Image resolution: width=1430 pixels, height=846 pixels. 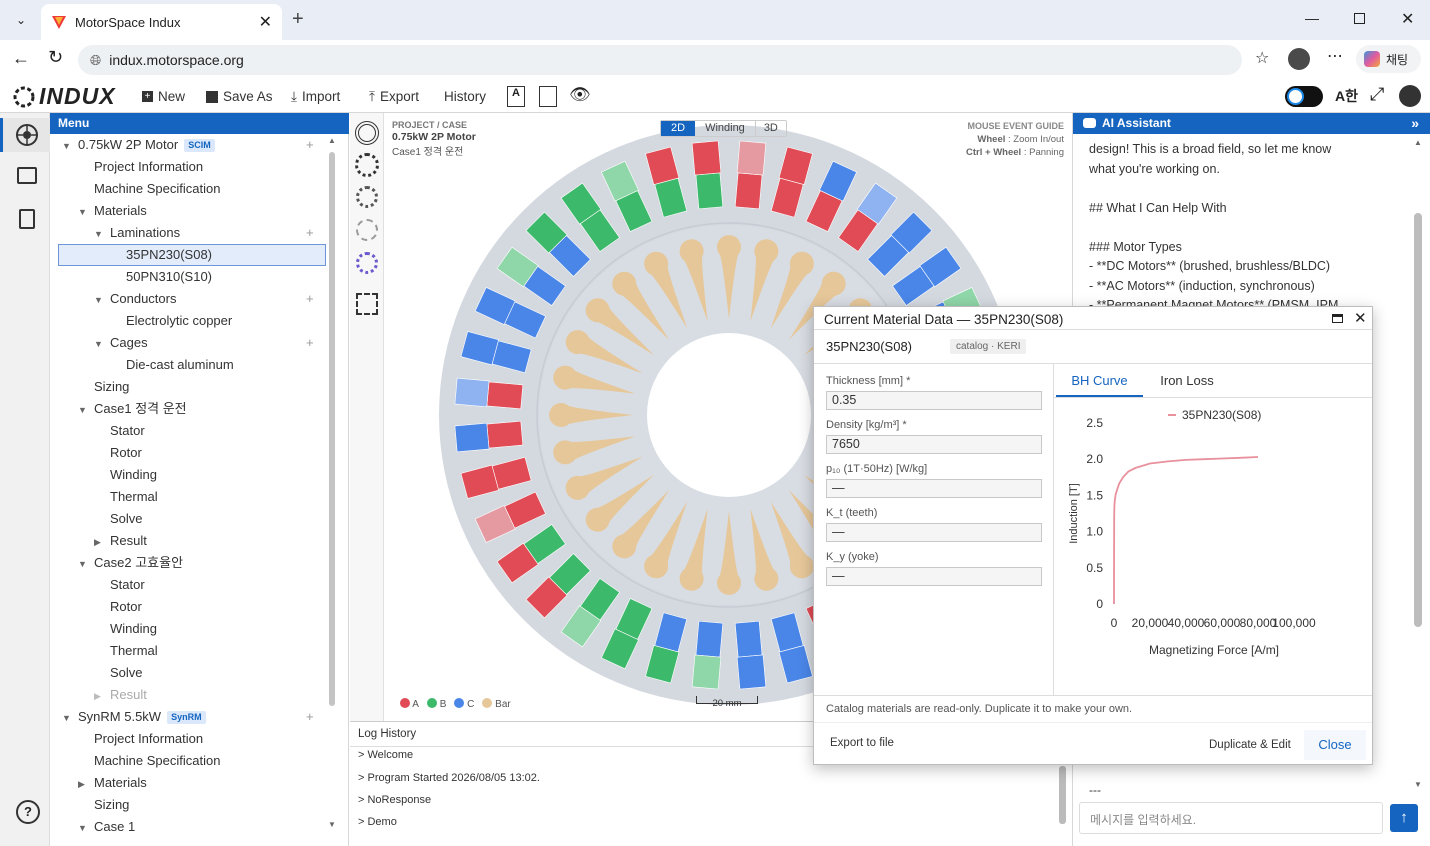 What do you see at coordinates (1346, 96) in the screenshot?
I see `translate-icon: A한` at bounding box center [1346, 96].